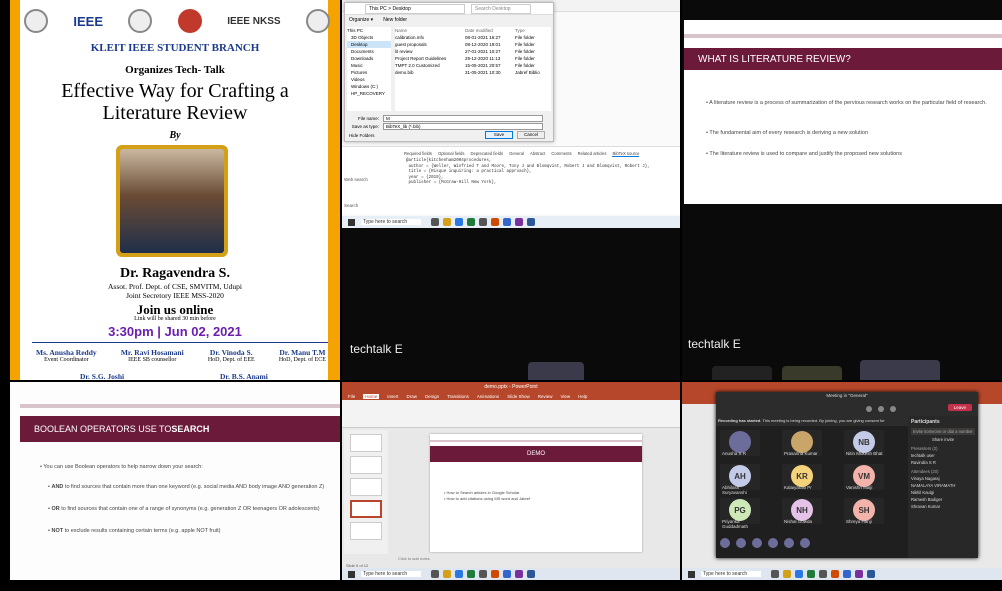 The image size is (1002, 591). I want to click on savetype-select: BibTeX_lib (*.bib), so click(463, 126).